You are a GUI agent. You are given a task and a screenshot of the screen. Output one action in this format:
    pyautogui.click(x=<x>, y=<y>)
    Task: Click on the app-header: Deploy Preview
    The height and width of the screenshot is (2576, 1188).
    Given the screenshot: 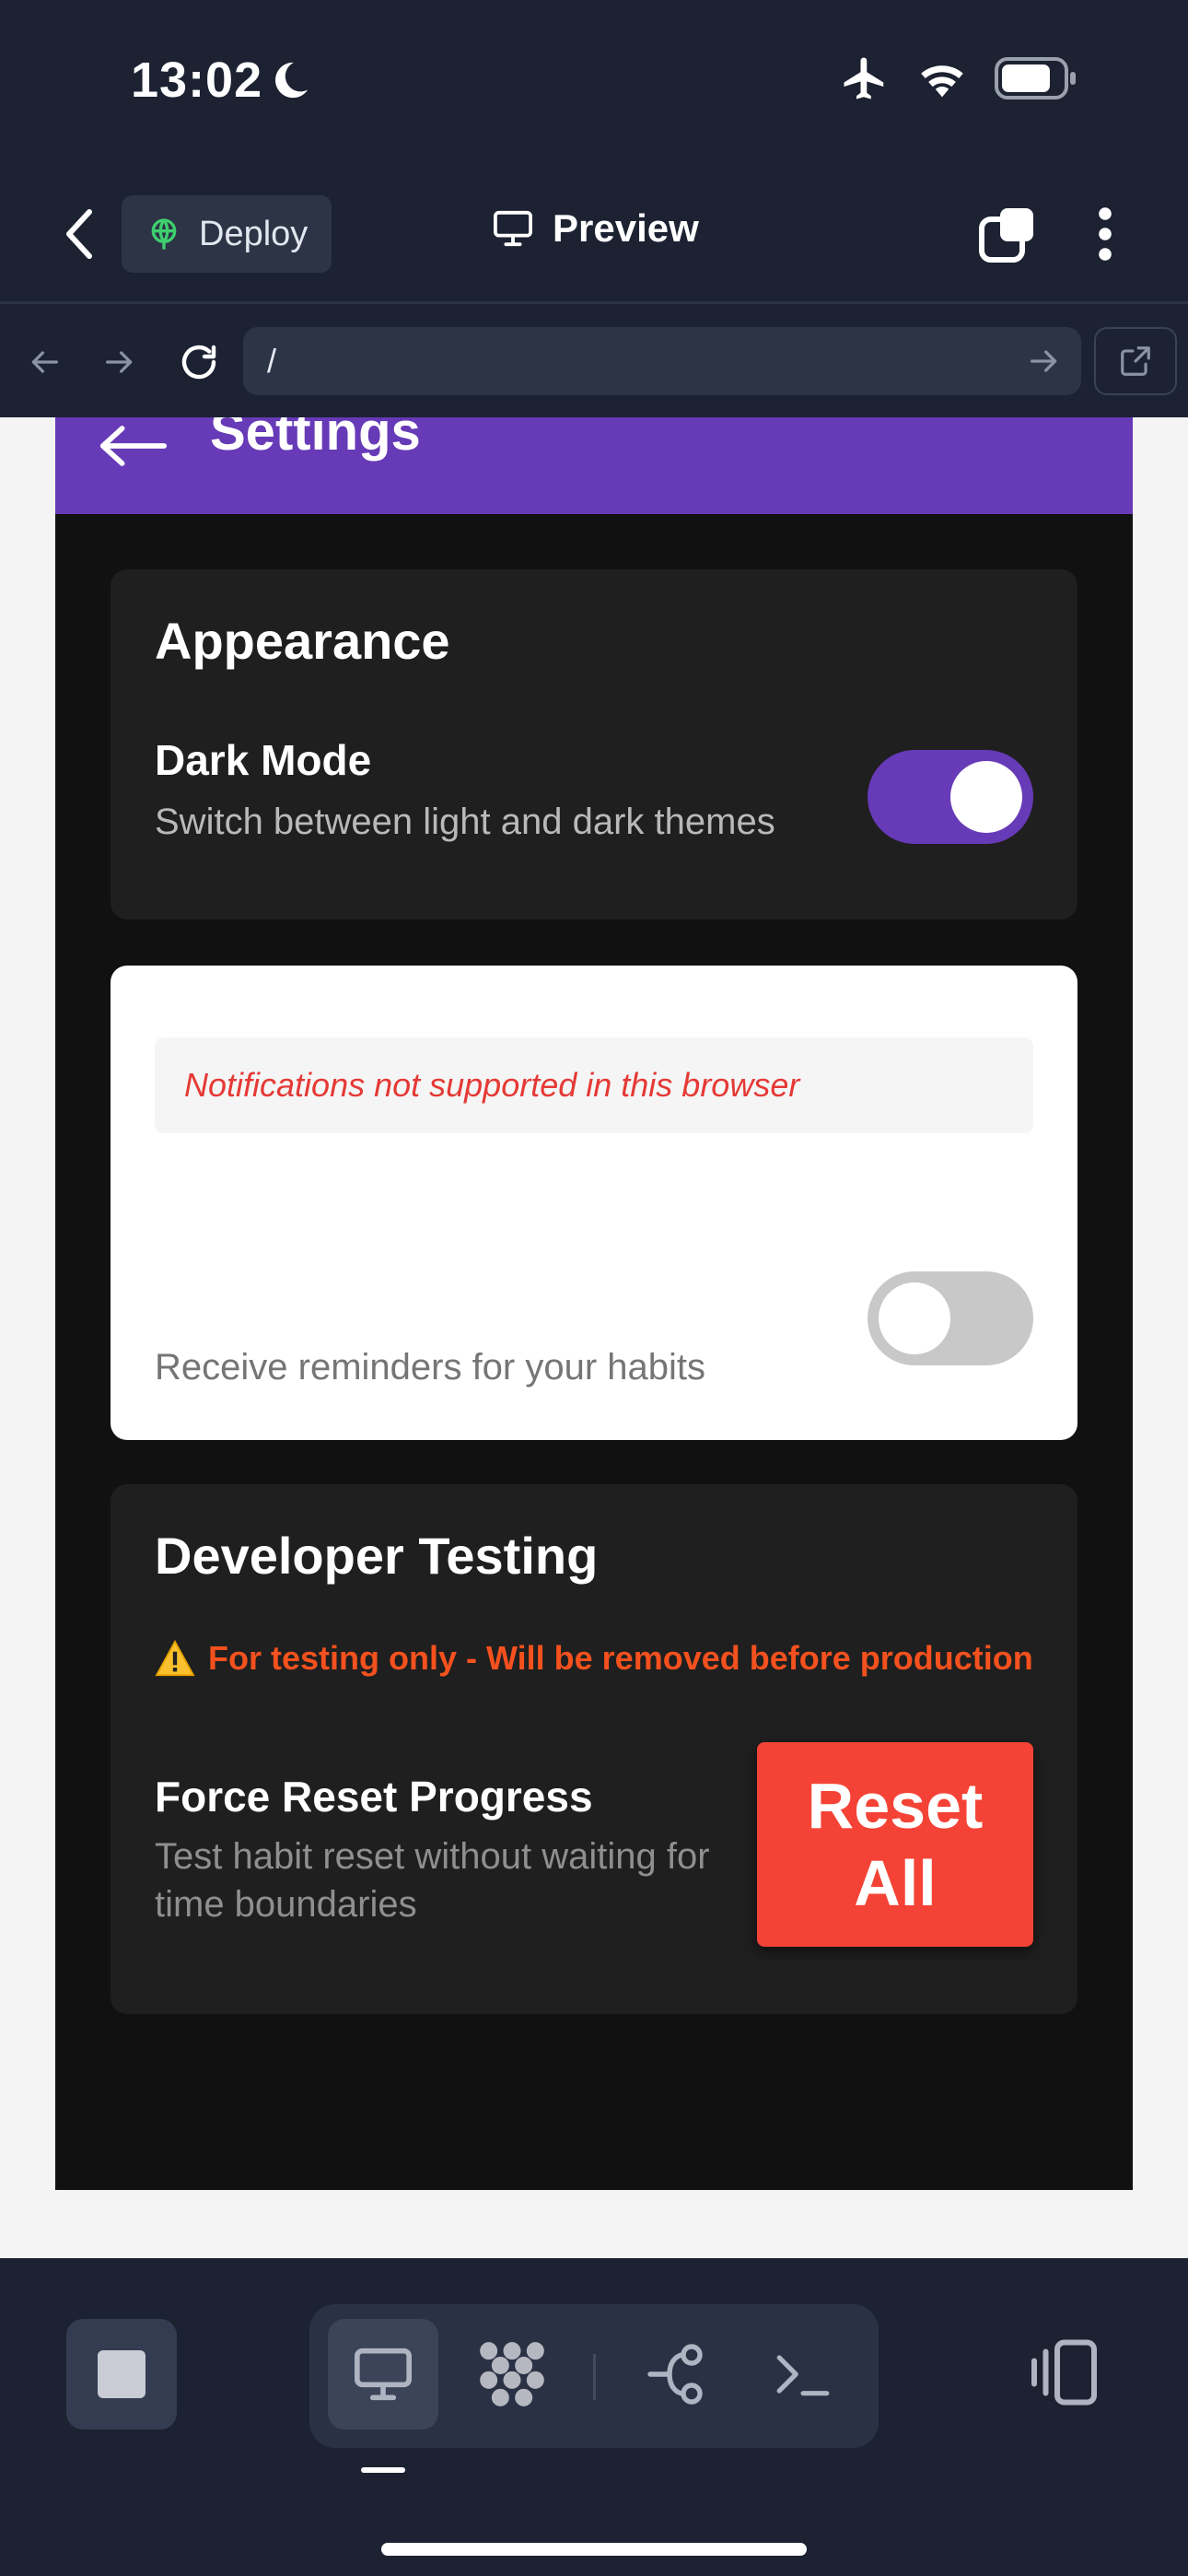 What is the action you would take?
    pyautogui.click(x=594, y=235)
    